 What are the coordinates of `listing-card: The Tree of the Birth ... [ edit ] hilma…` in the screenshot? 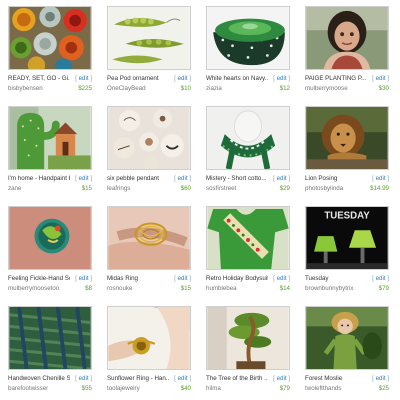 It's located at (247, 353).